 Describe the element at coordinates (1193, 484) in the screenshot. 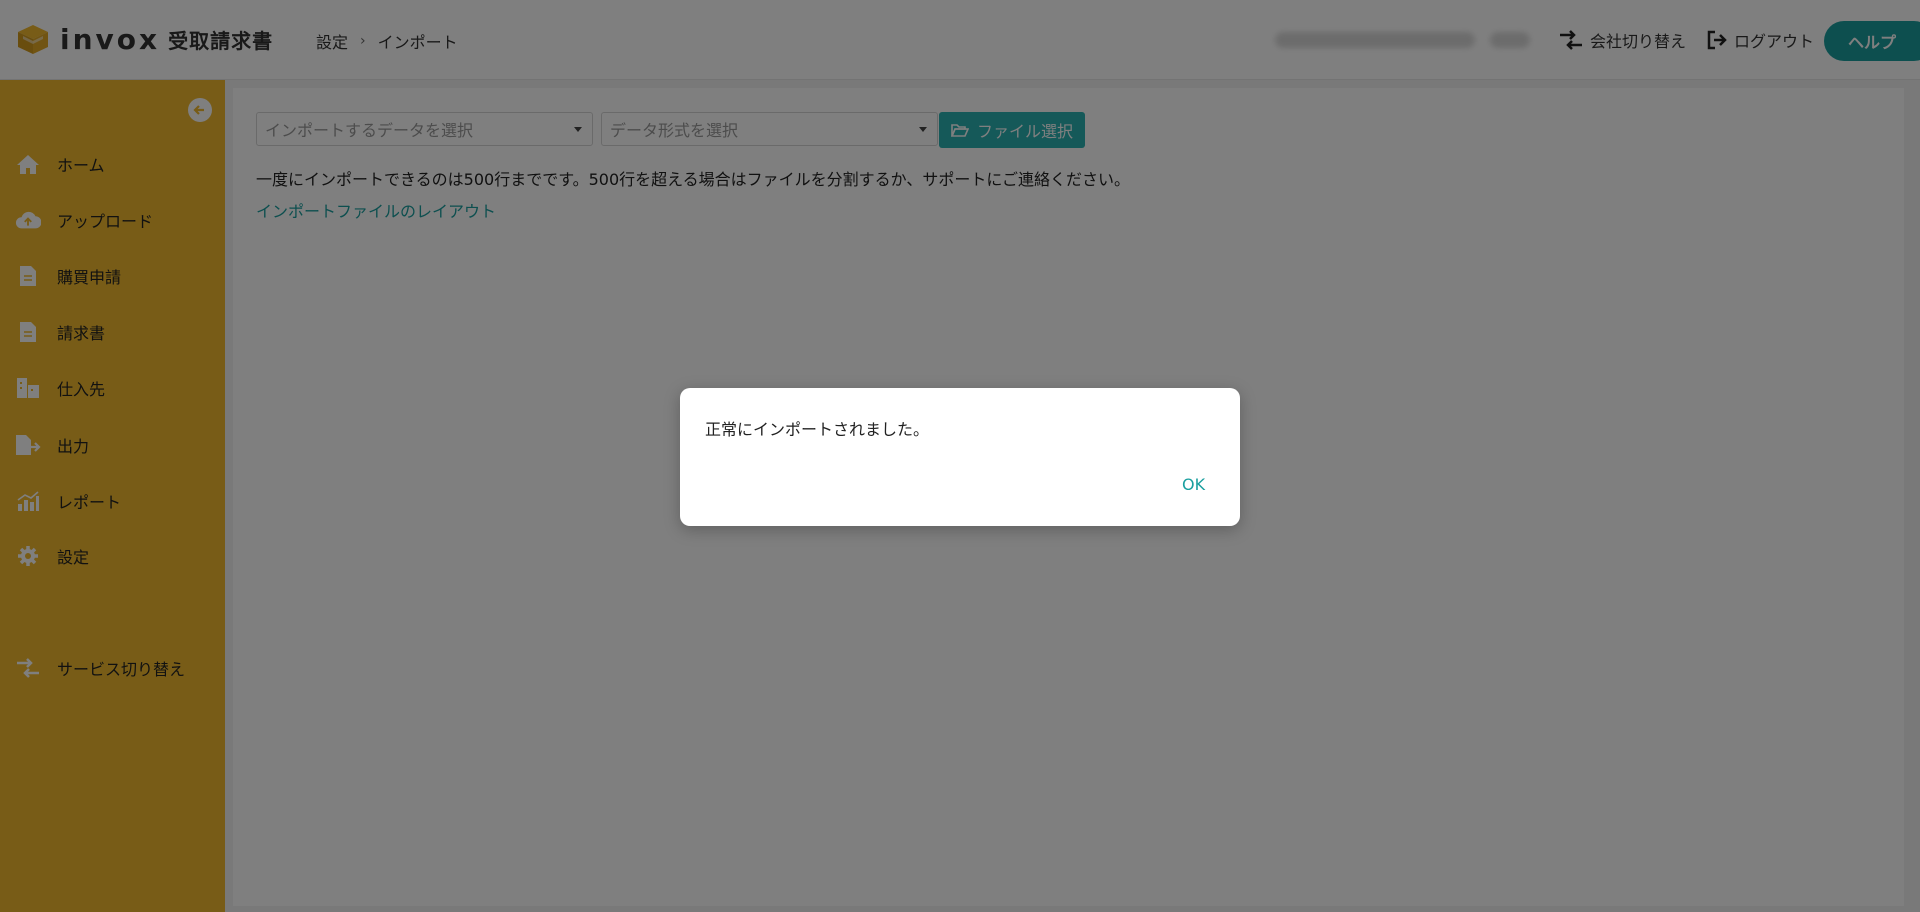

I see `dialog-ok-button: OK` at that location.